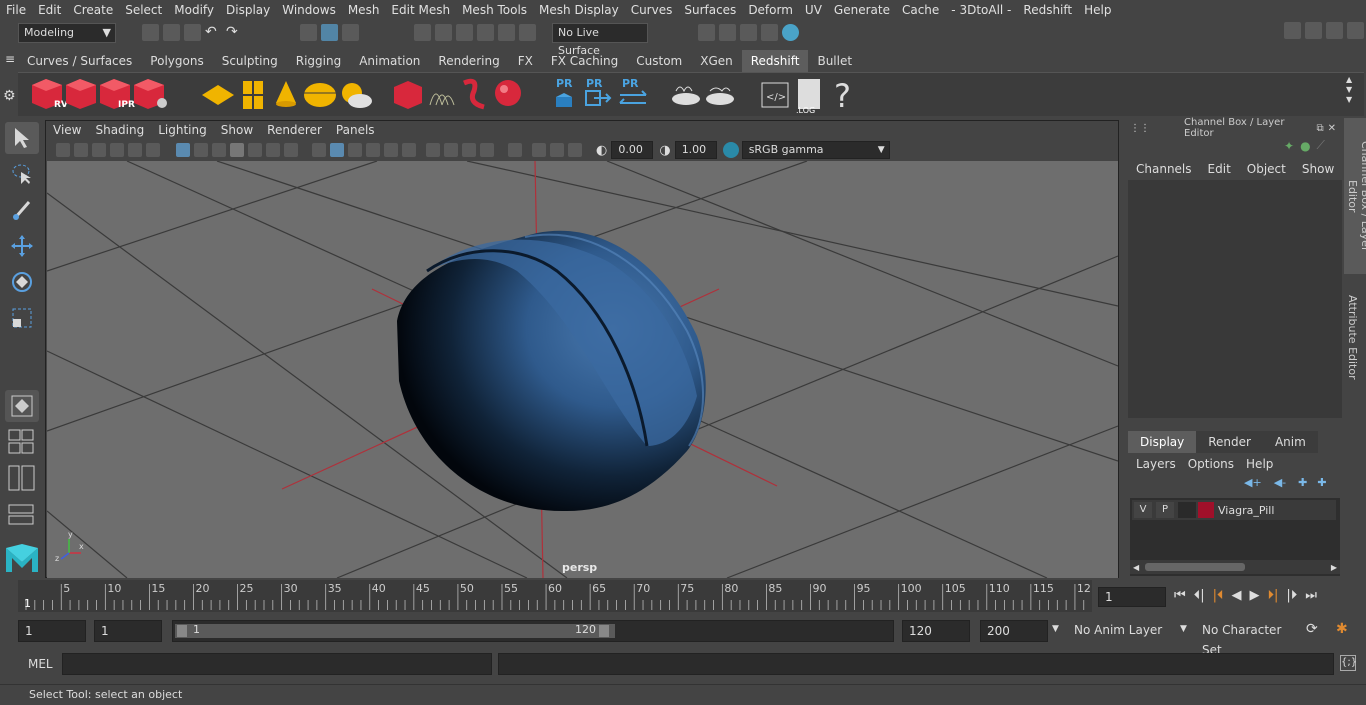  Describe the element at coordinates (1313, 30) in the screenshot. I see `attribute-editor-toggle-icon` at that location.